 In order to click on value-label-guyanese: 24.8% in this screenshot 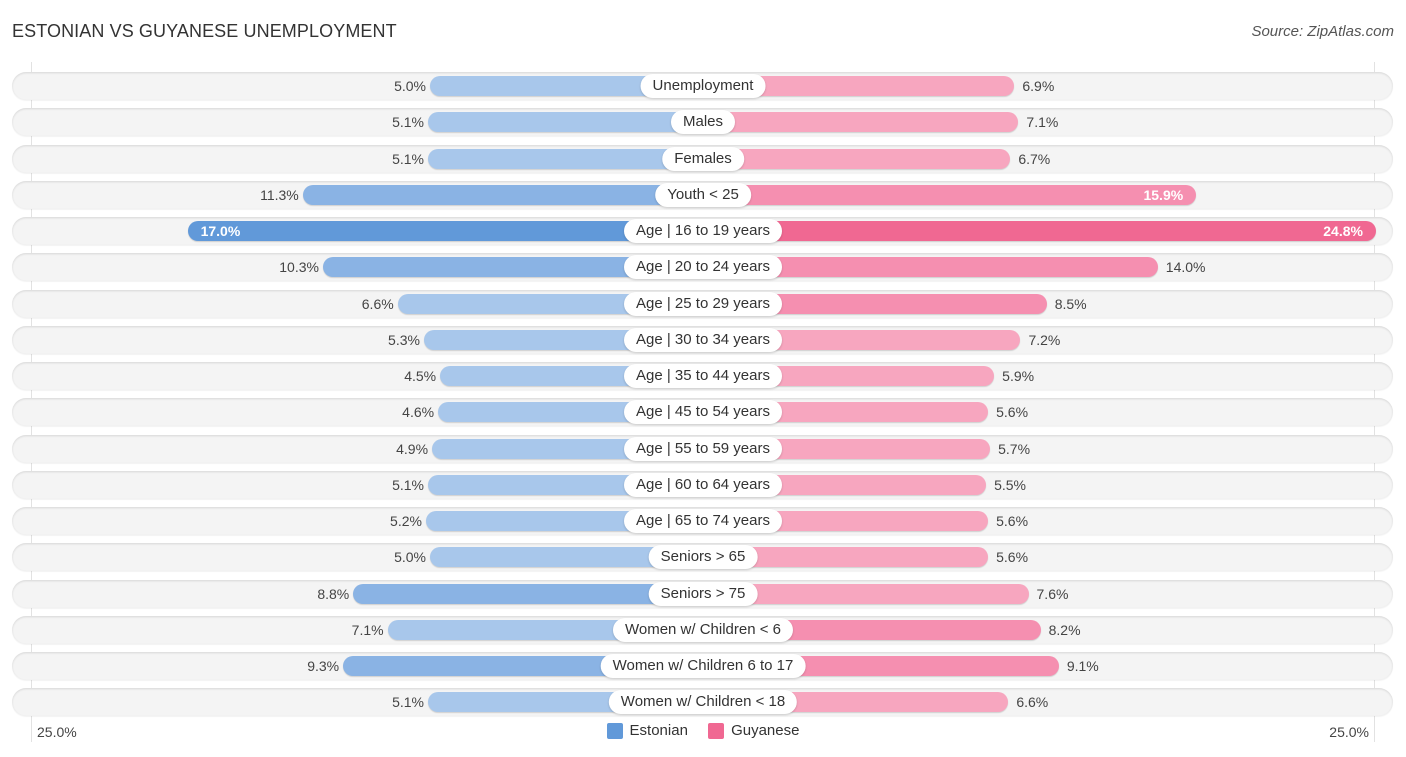, I will do `click(1343, 231)`.